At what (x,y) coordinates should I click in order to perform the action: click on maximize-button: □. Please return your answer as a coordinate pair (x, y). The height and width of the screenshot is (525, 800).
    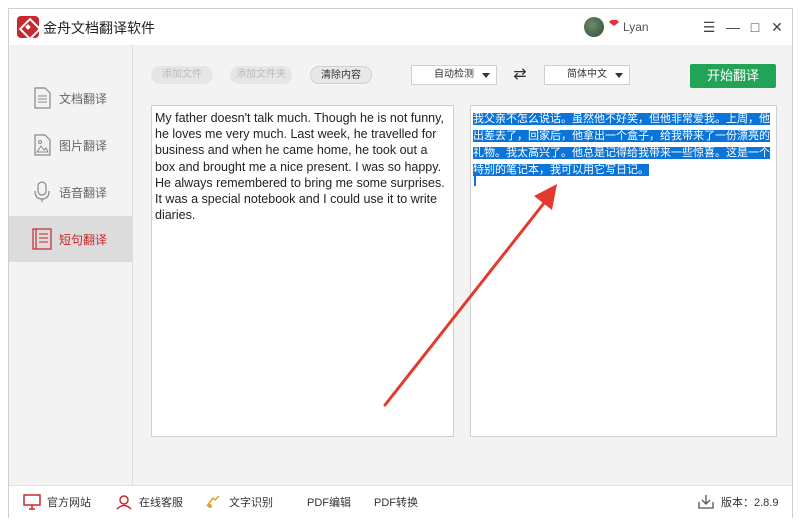
    Looking at the image, I should click on (755, 27).